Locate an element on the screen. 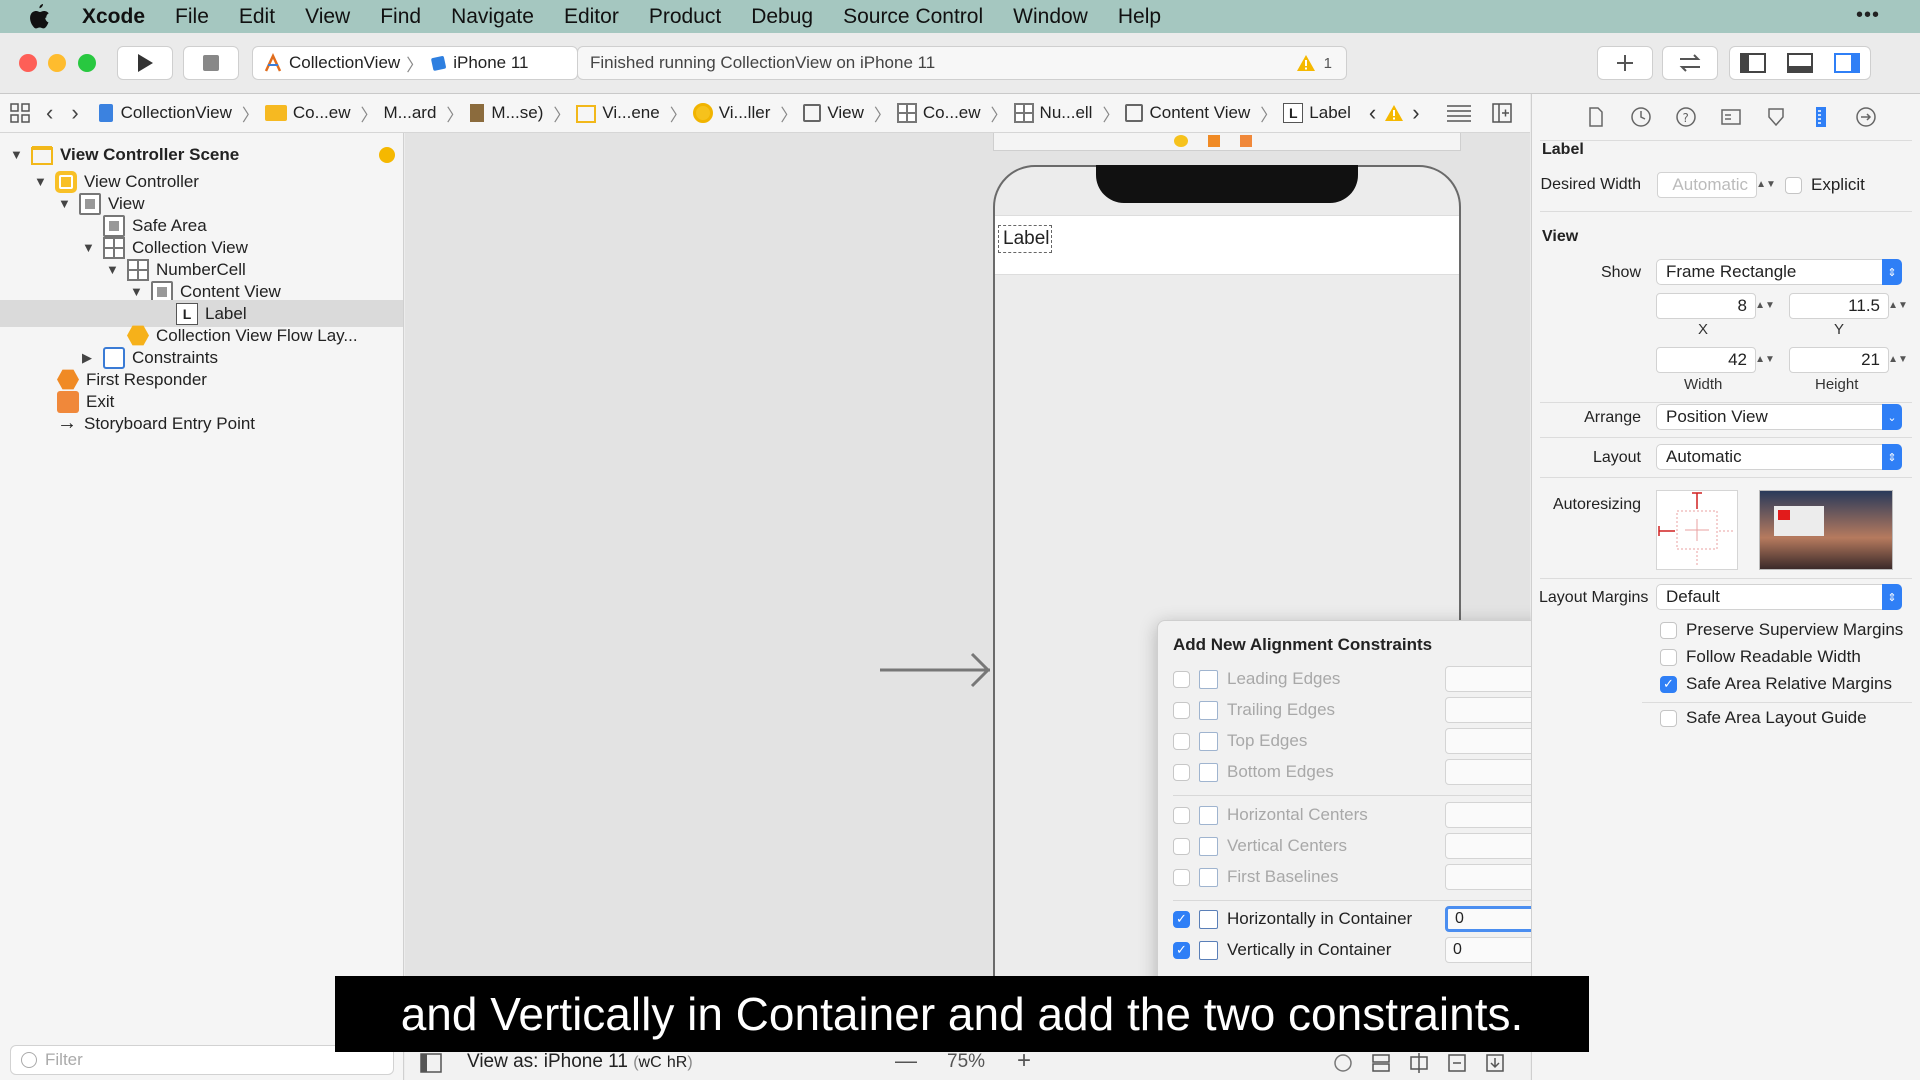  toggle-outline-icon is located at coordinates (431, 1063).